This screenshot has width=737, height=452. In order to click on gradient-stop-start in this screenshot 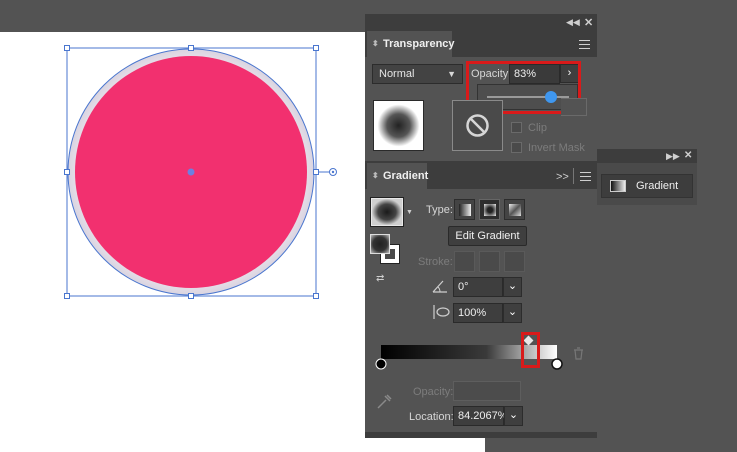, I will do `click(381, 364)`.